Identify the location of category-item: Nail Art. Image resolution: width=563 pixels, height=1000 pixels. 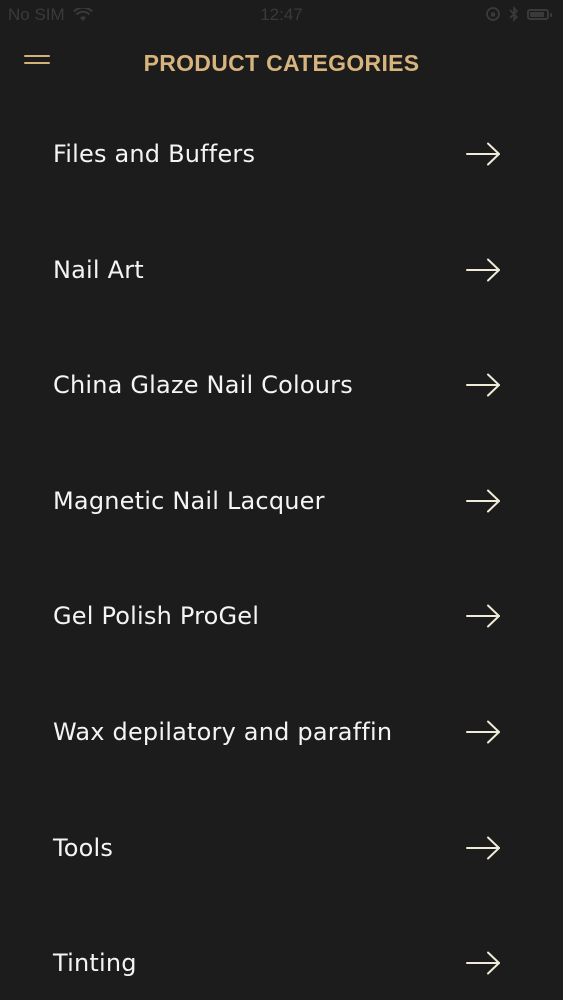
(281, 271).